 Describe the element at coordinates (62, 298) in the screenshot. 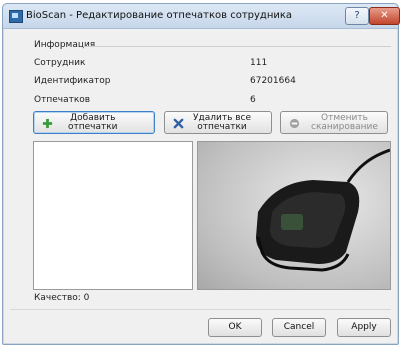

I see `quality-label: Качество: 0` at that location.